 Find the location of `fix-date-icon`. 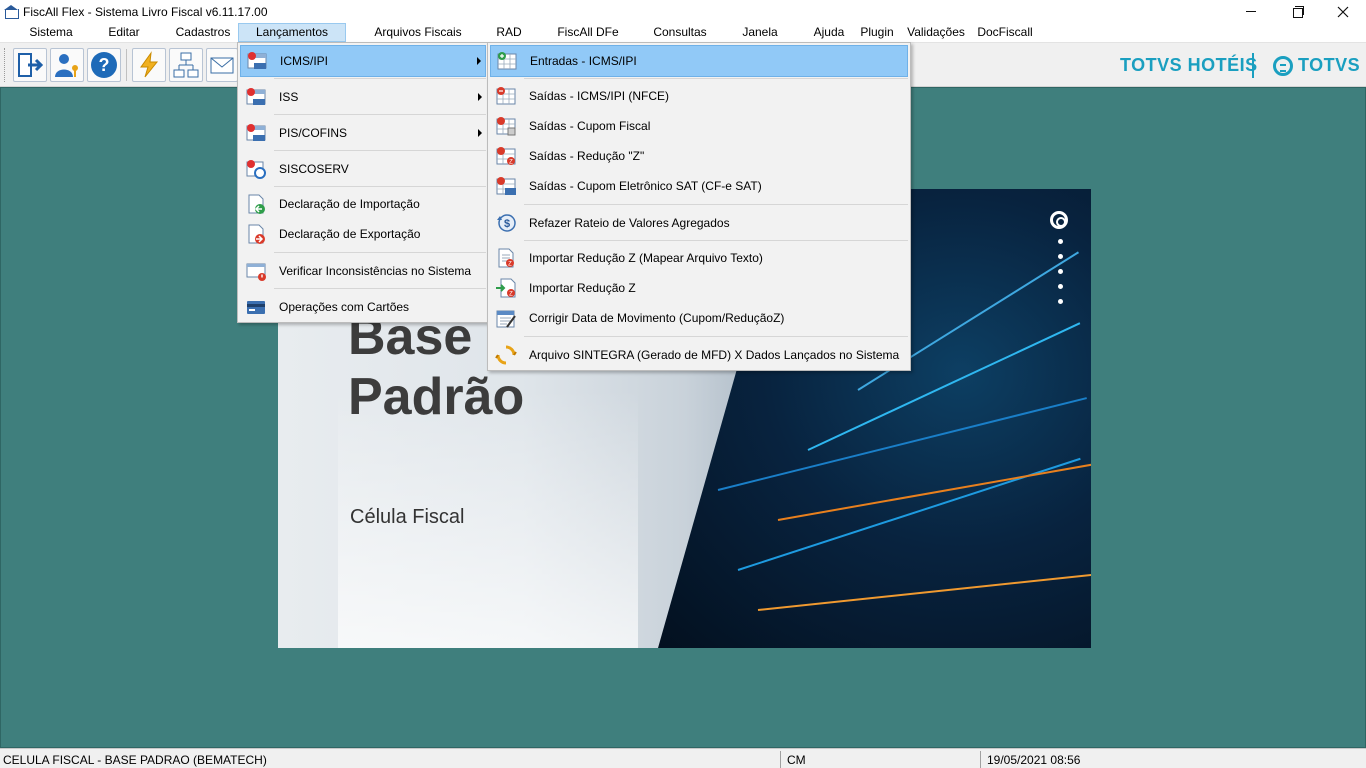

fix-date-icon is located at coordinates (506, 319).